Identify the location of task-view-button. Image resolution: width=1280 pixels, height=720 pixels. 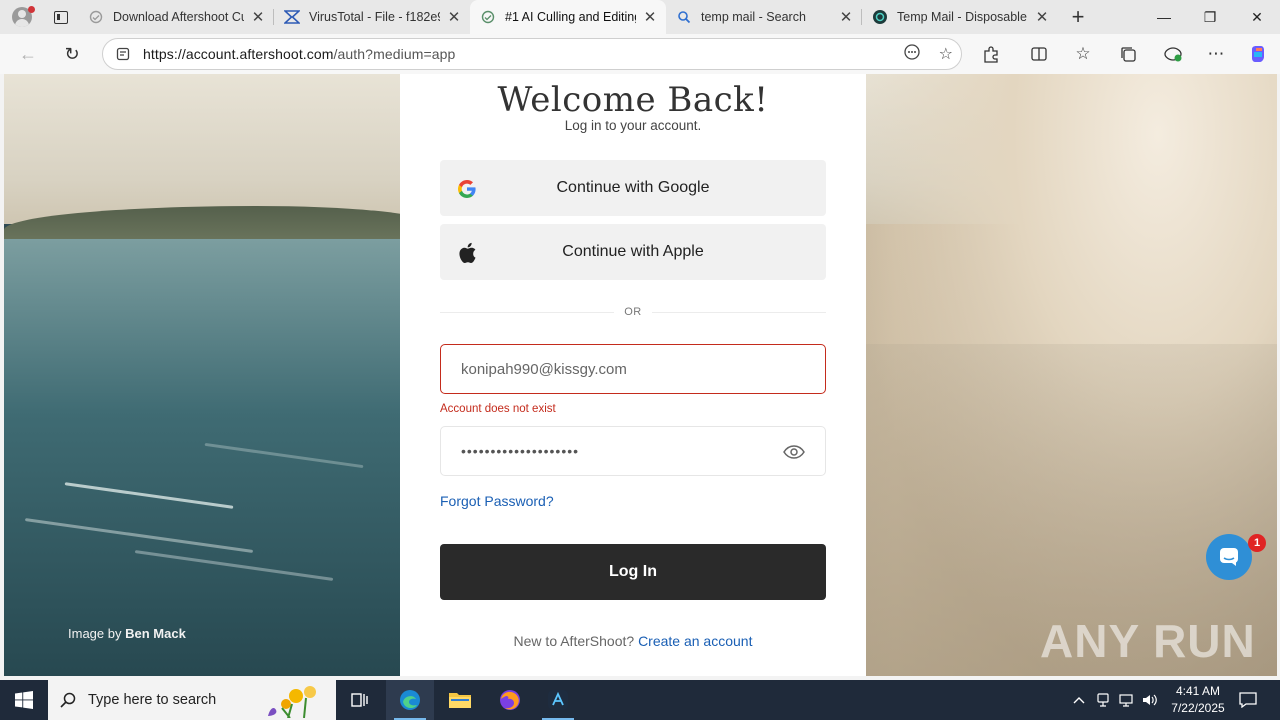
(360, 700).